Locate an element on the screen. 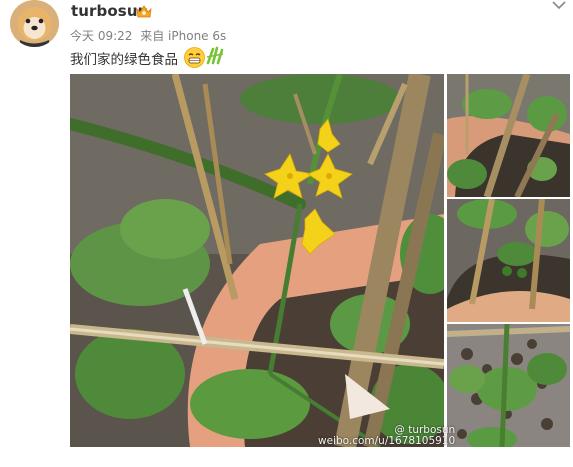 The width and height of the screenshot is (573, 467). grin-emoji is located at coordinates (194, 57).